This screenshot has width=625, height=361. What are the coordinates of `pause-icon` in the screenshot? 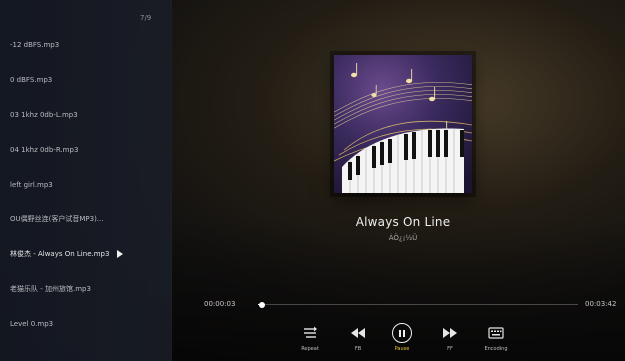 It's located at (402, 333).